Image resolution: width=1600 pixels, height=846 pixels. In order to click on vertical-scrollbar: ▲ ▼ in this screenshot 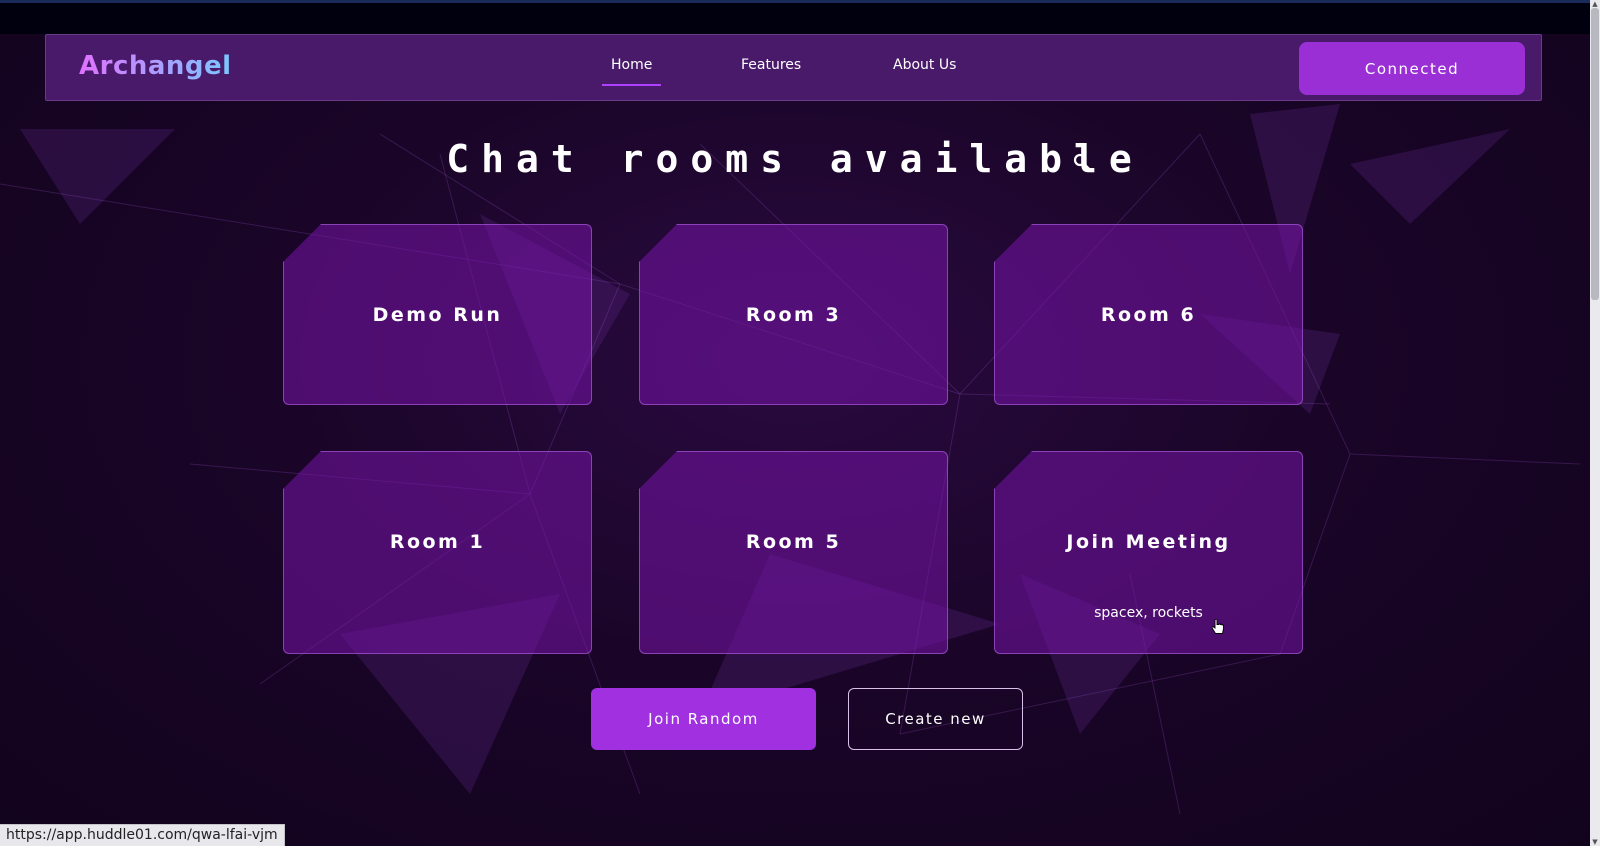, I will do `click(1595, 423)`.